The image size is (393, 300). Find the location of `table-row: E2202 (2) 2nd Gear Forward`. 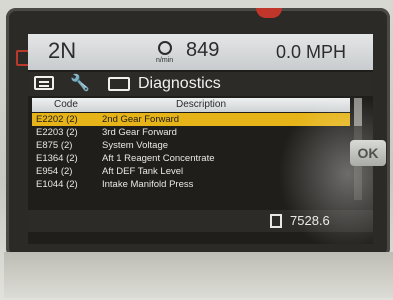

table-row: E2202 (2) 2nd Gear Forward is located at coordinates (191, 119).